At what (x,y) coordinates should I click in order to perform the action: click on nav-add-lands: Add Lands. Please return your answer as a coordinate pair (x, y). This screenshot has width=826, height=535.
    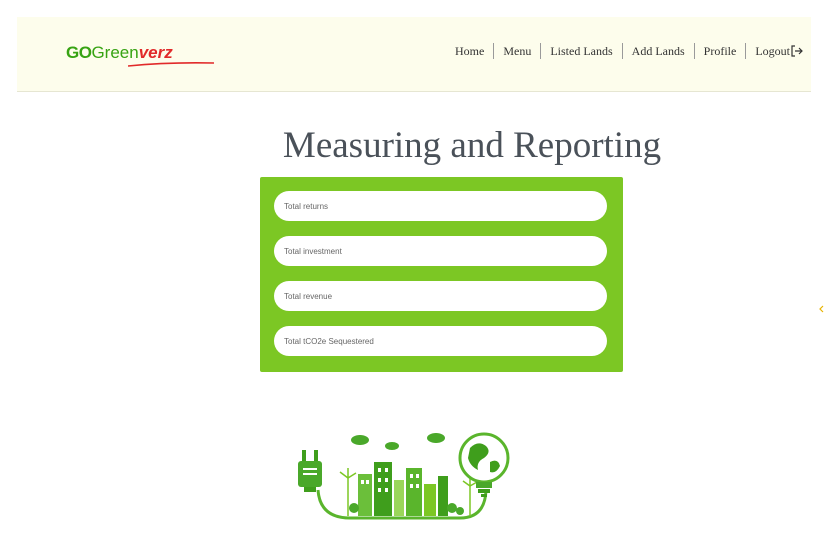
    Looking at the image, I should click on (658, 51).